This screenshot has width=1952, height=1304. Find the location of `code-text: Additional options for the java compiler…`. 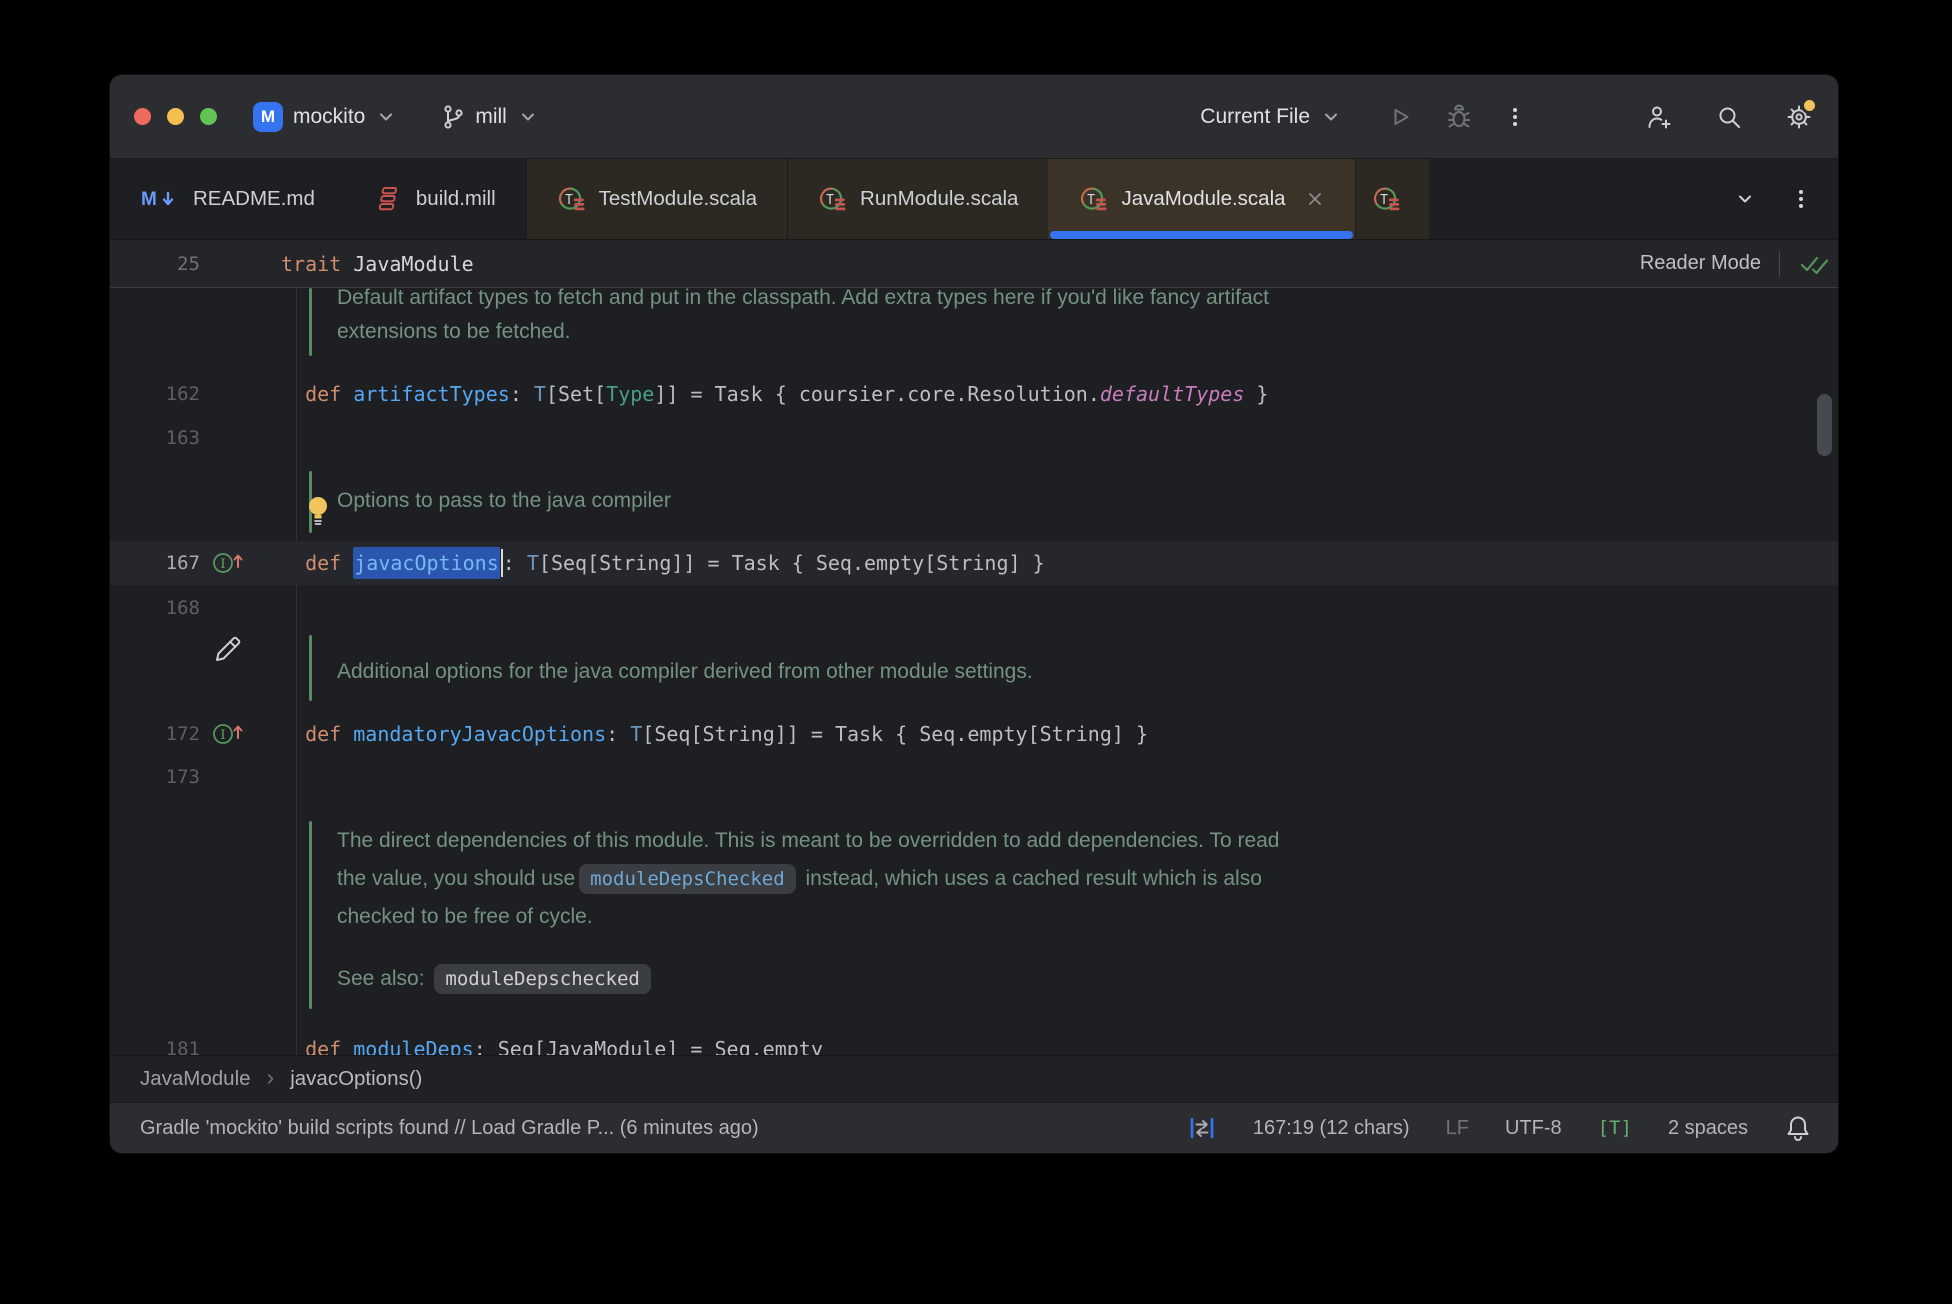

code-text: Additional options for the java compiler… is located at coordinates (685, 671).